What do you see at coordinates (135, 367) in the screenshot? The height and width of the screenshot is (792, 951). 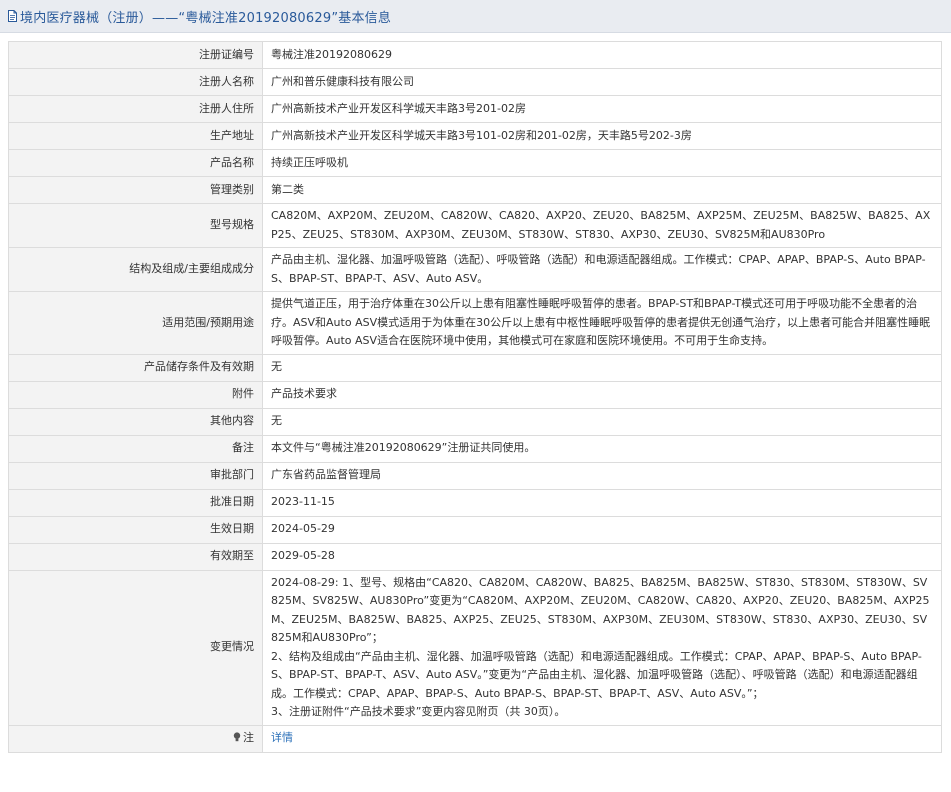 I see `field-label: 产品储存条件及有效期` at bounding box center [135, 367].